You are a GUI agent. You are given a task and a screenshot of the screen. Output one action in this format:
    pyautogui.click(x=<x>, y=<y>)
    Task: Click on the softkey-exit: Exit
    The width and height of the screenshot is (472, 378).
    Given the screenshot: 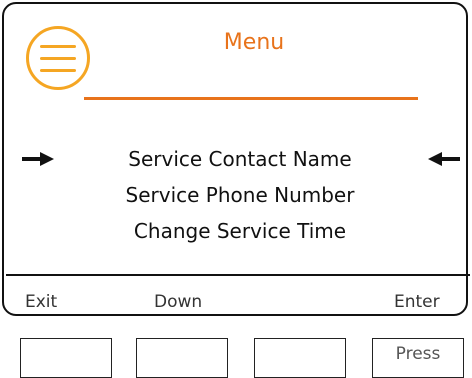 What is the action you would take?
    pyautogui.click(x=41, y=302)
    